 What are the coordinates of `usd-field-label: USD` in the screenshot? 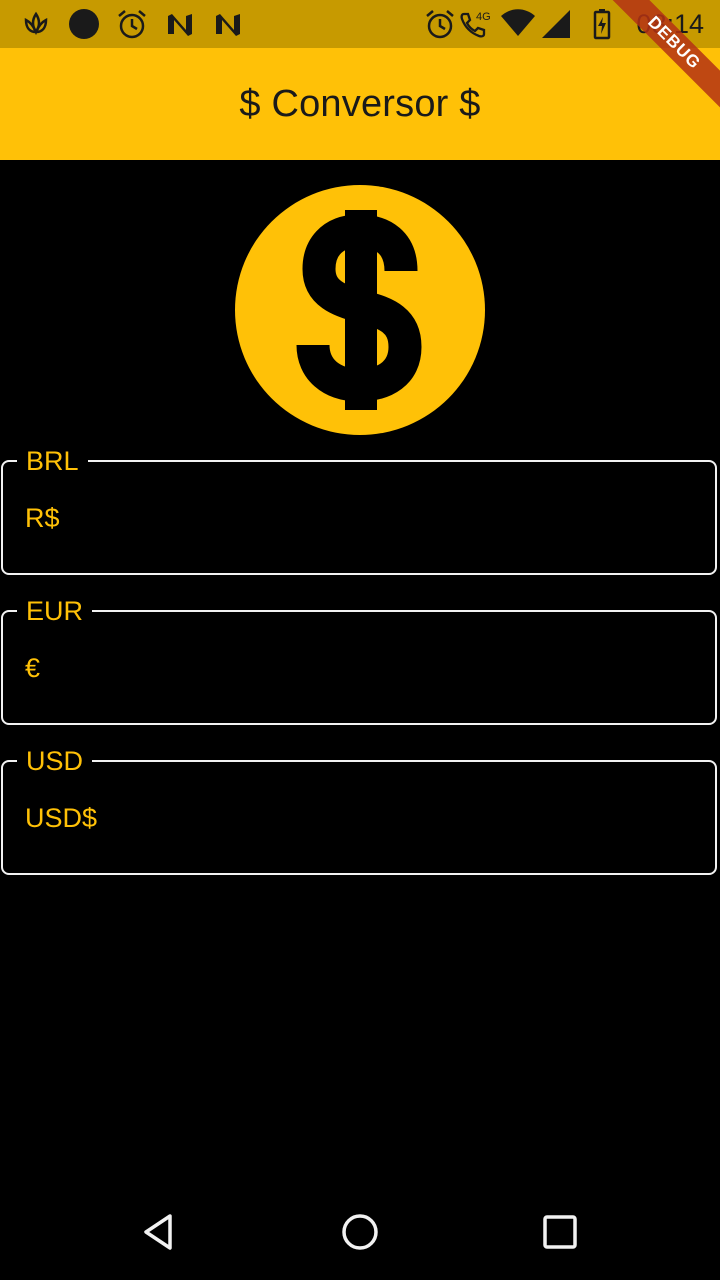 It's located at (55, 761).